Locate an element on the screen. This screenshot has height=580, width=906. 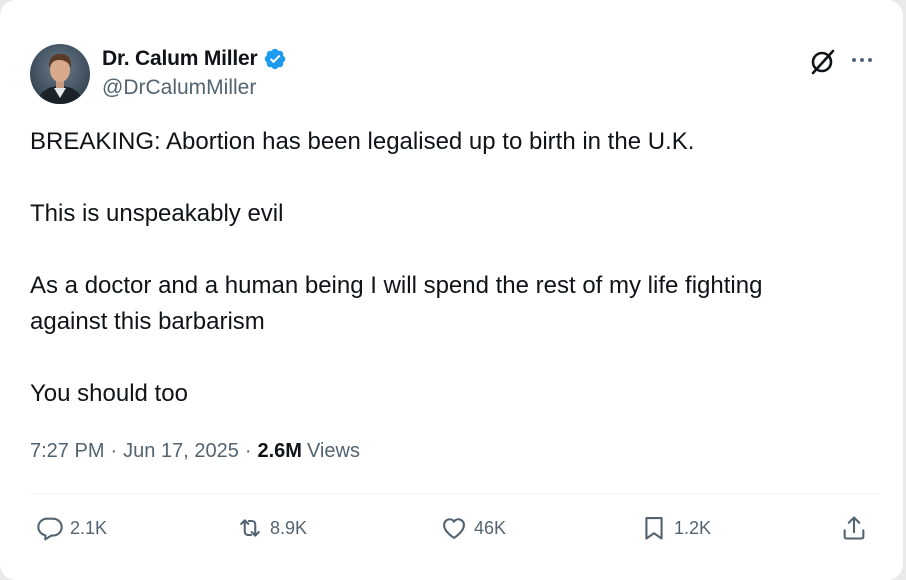
like-button: 46K is located at coordinates (473, 528).